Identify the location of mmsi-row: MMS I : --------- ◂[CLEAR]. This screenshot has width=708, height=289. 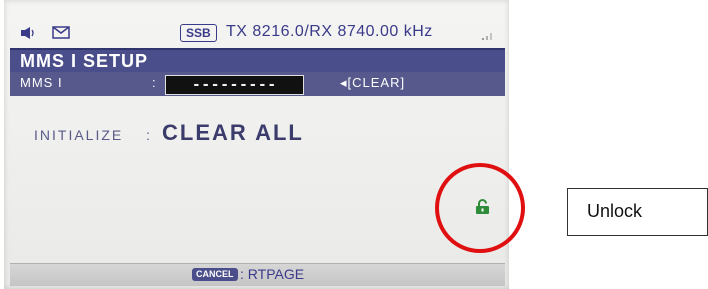
(257, 84).